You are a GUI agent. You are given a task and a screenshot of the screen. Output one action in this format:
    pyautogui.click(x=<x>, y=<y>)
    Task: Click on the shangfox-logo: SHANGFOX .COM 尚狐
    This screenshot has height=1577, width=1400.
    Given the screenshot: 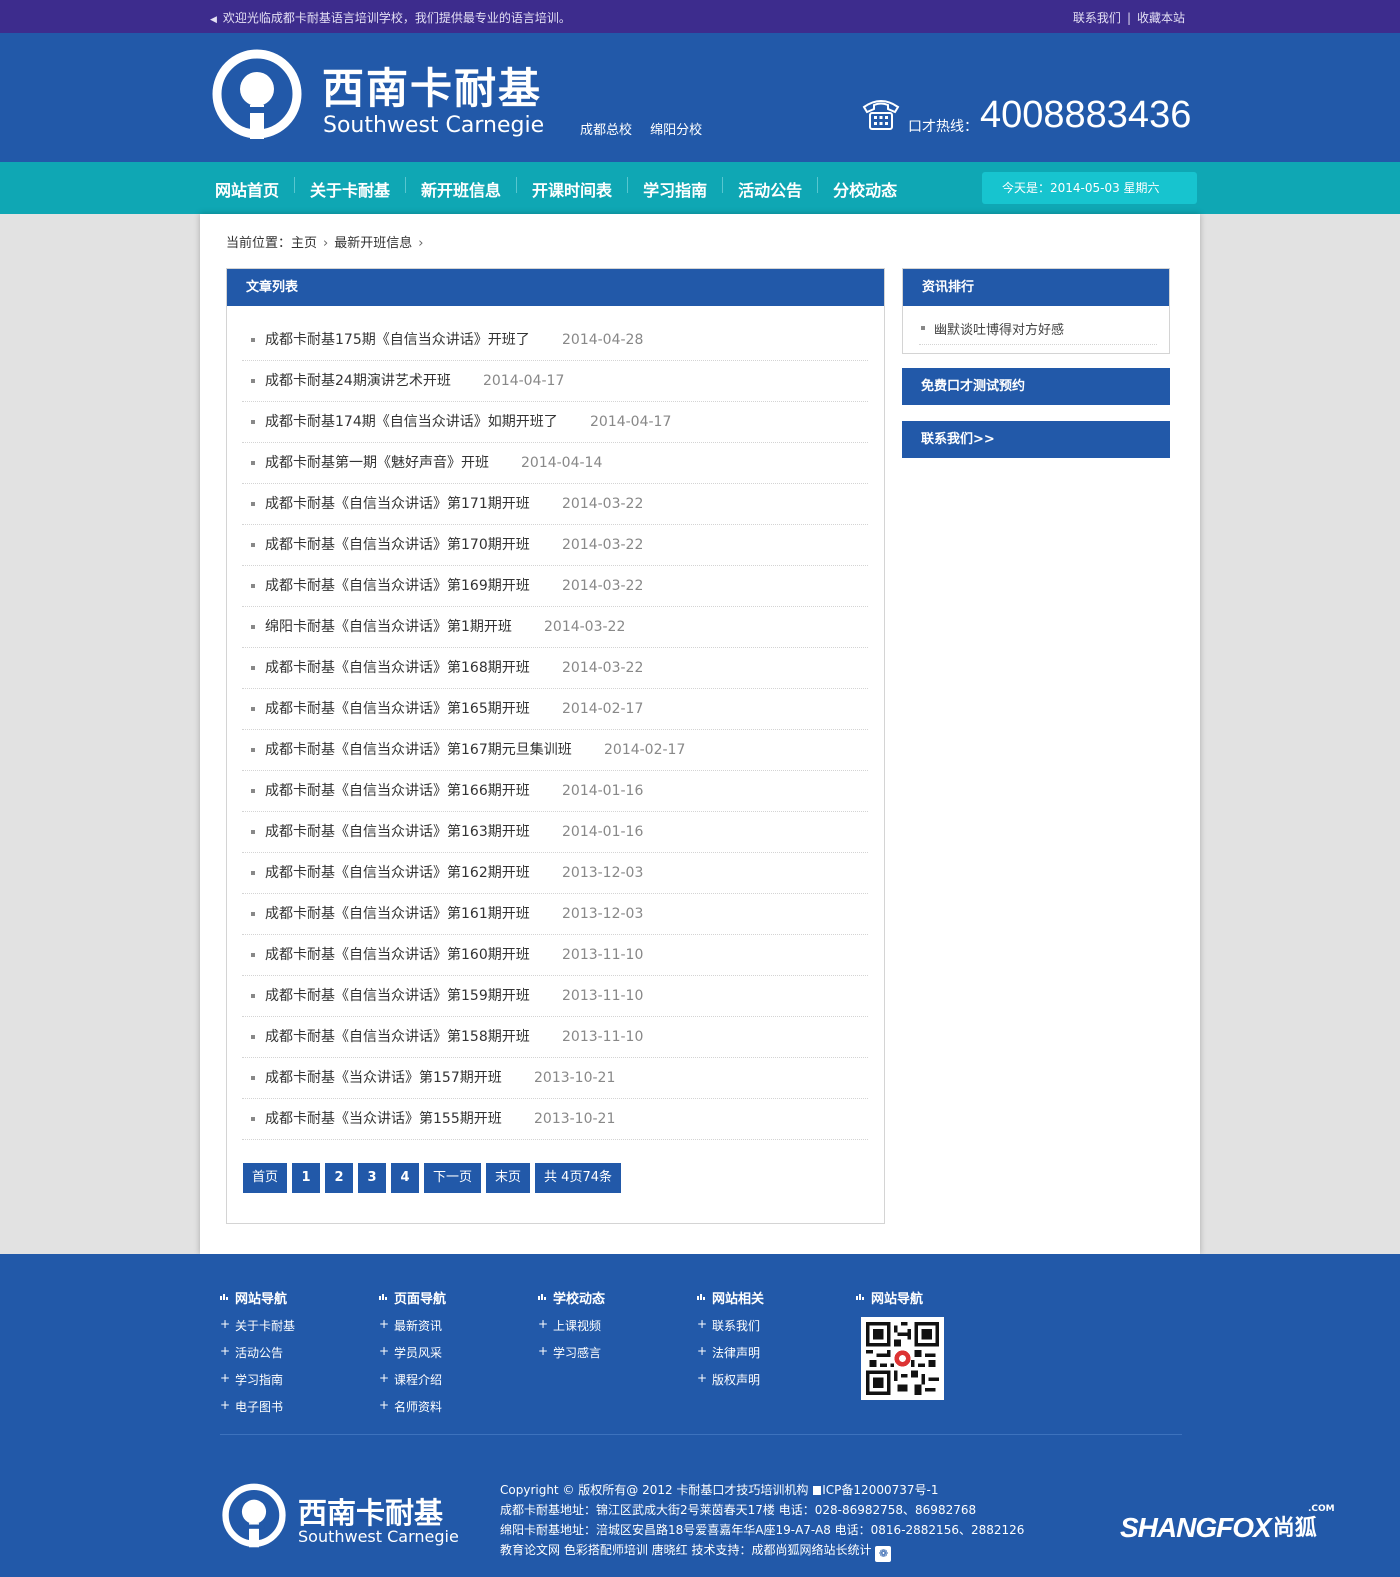 What is the action you would take?
    pyautogui.click(x=1227, y=1524)
    